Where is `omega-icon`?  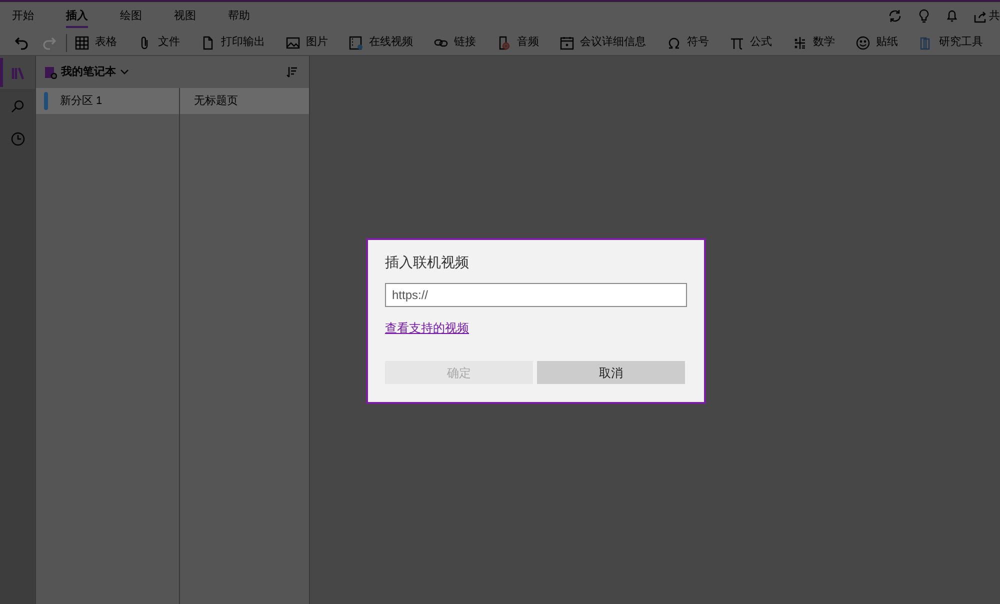 omega-icon is located at coordinates (674, 43).